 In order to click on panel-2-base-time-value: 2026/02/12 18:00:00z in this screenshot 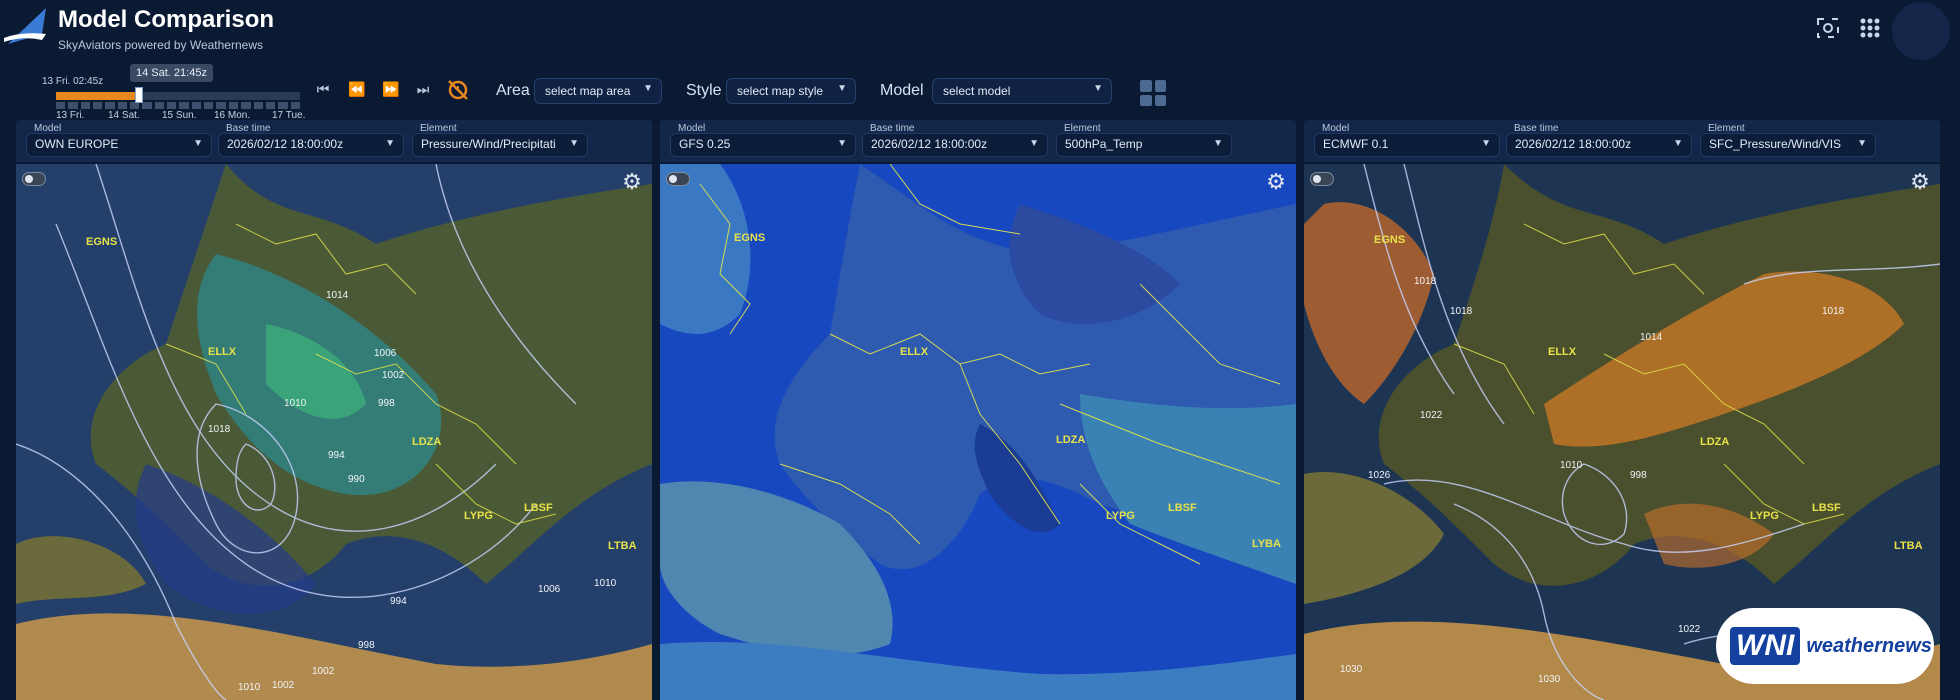, I will do `click(929, 144)`.